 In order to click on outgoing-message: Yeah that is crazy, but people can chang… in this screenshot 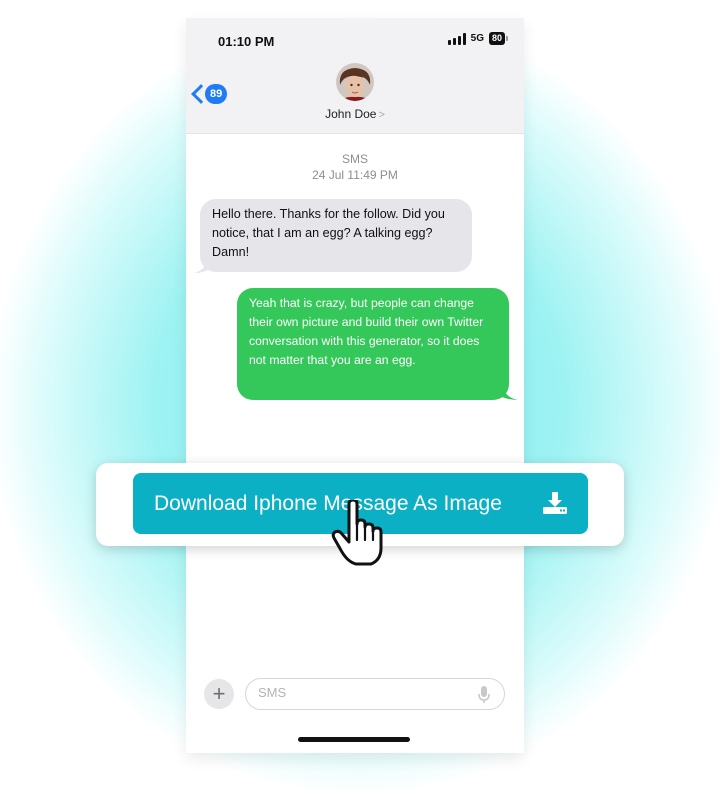, I will do `click(373, 344)`.